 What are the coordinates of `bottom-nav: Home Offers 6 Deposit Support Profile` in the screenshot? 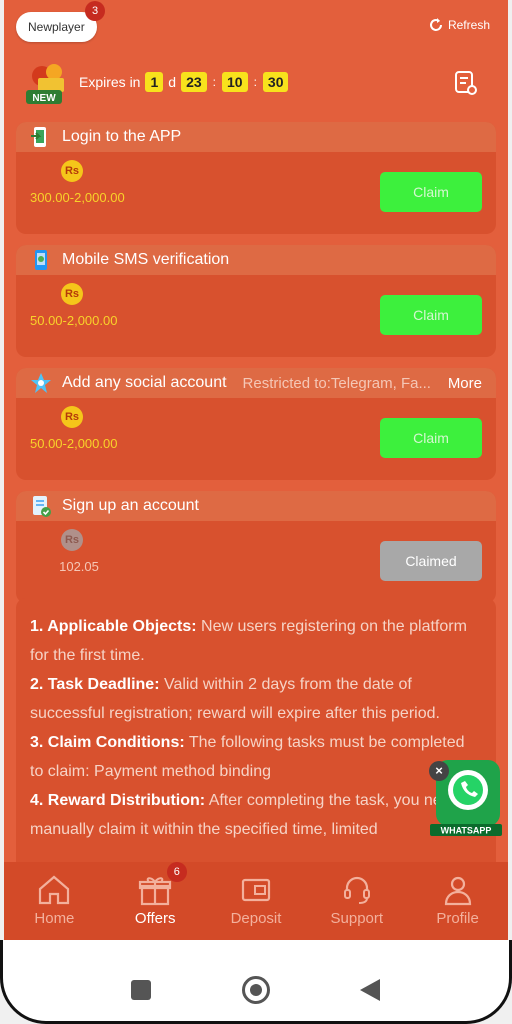 It's located at (256, 906).